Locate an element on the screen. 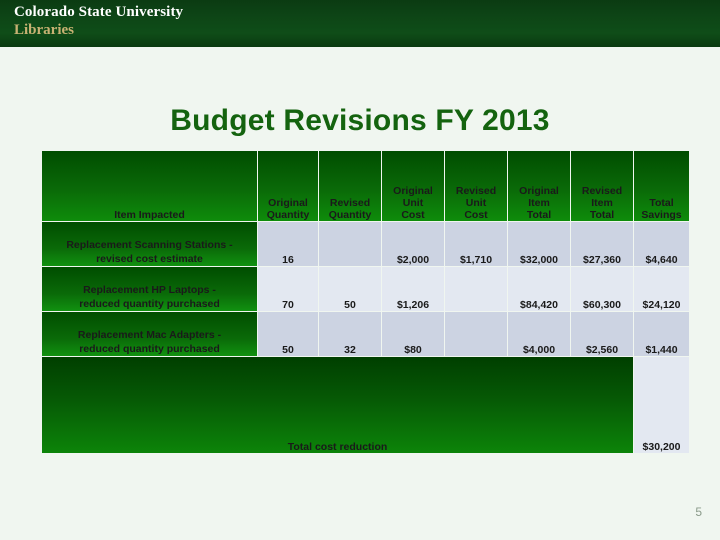 This screenshot has height=540, width=720. column-header-item-impacted: Item Impacted is located at coordinates (149, 186).